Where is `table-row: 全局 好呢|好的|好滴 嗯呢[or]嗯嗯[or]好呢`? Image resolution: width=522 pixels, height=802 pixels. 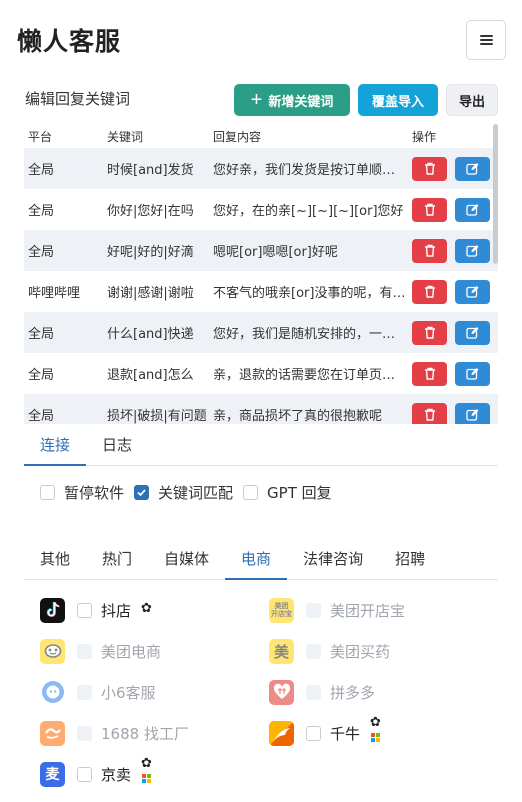 table-row: 全局 好呢|好的|好滴 嗯呢[or]嗯嗯[or]好呢 is located at coordinates (261, 250).